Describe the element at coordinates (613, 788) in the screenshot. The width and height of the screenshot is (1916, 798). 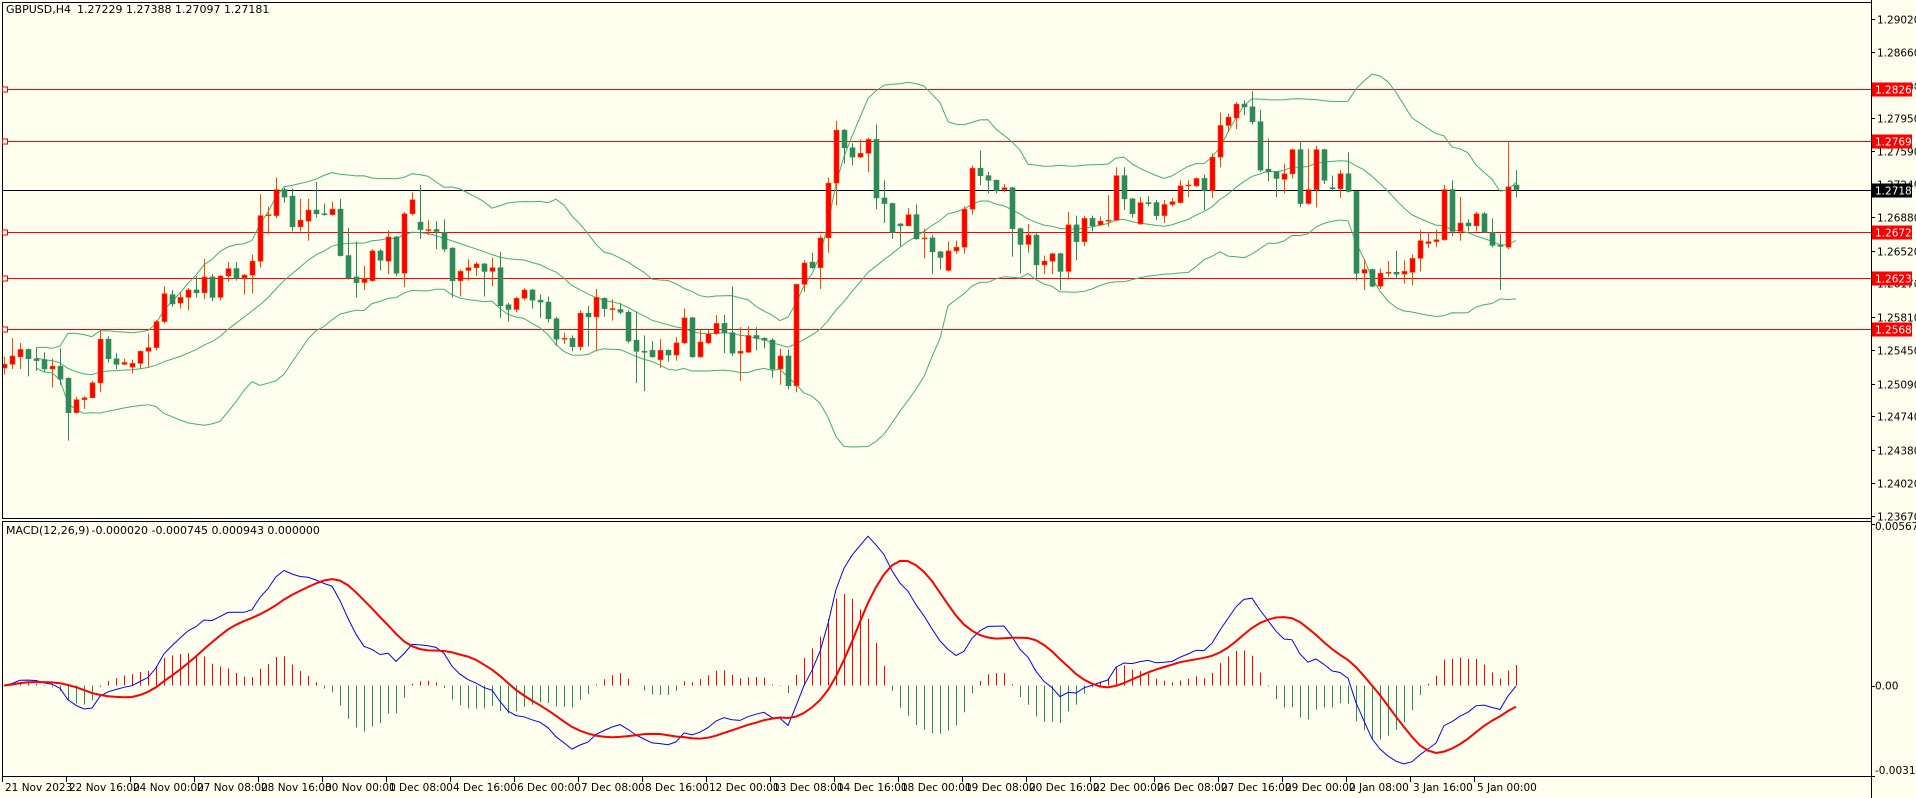
I see `time-tick-label: 7 Dec 08:00` at that location.